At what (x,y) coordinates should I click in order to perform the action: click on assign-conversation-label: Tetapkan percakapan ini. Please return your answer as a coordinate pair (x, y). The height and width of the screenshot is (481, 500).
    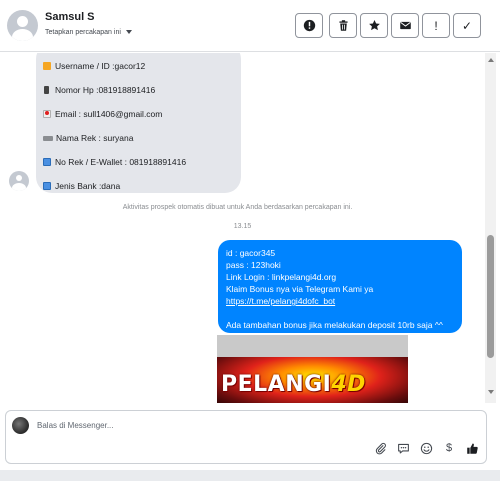
    Looking at the image, I should click on (83, 32).